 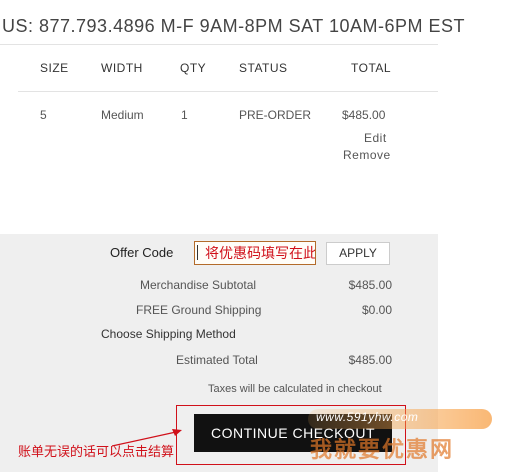 What do you see at coordinates (382, 449) in the screenshot?
I see `watermark-logo-text: 我就要优惠网` at bounding box center [382, 449].